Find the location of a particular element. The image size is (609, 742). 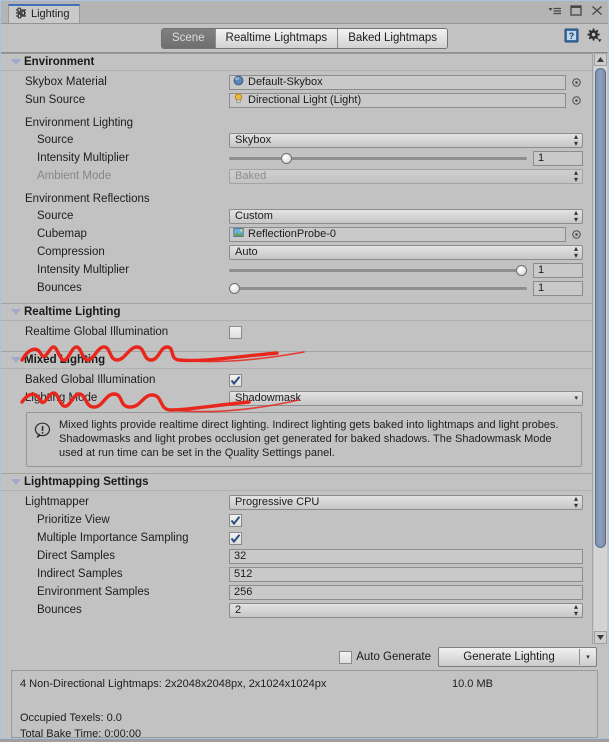

row-env-lighting-source: Source Skybox ▴▾ is located at coordinates (296, 140).